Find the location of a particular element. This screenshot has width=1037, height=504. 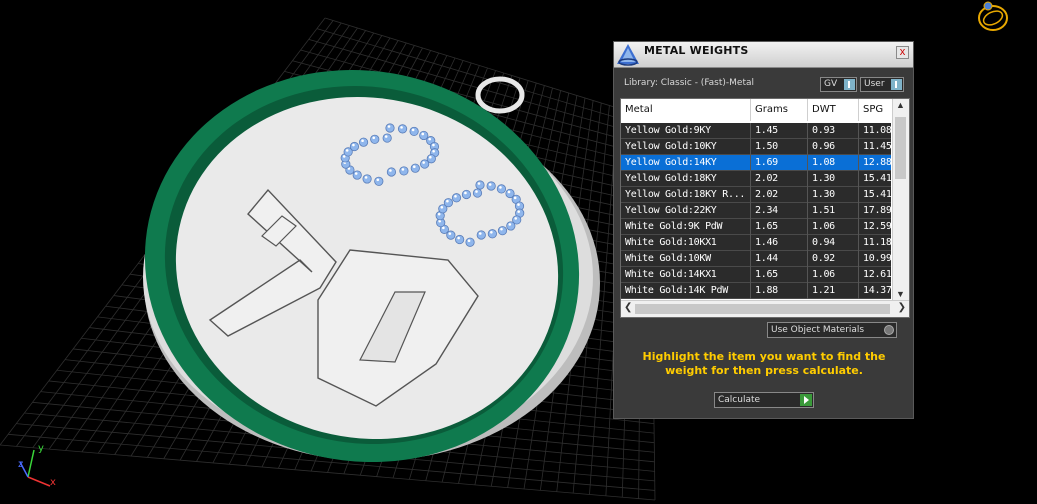

table-row: White Gold:14K PdW 1.88 1.21 14.37 is located at coordinates (765, 291).